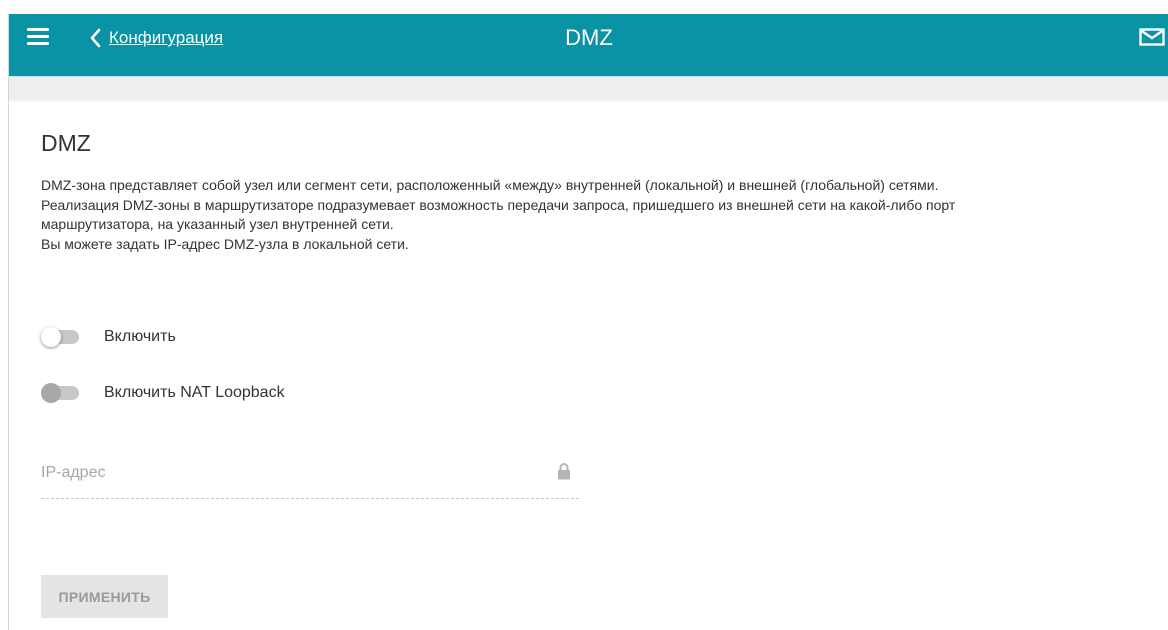 This screenshot has width=1168, height=630. What do you see at coordinates (104, 596) in the screenshot?
I see `apply-button: ПРИМЕНИТЬ` at bounding box center [104, 596].